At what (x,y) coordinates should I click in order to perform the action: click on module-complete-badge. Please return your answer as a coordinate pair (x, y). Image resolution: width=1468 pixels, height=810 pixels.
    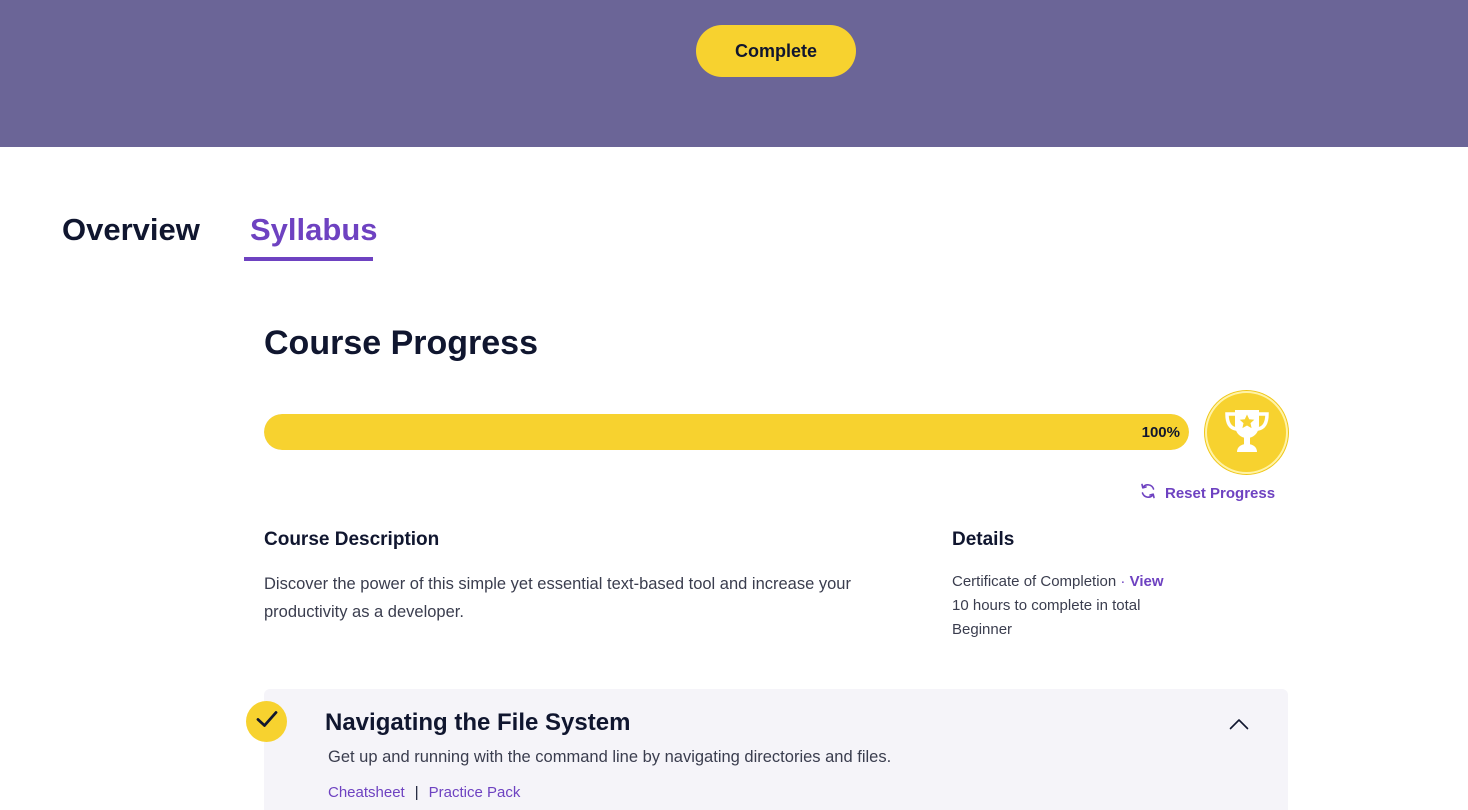
    Looking at the image, I should click on (266, 721).